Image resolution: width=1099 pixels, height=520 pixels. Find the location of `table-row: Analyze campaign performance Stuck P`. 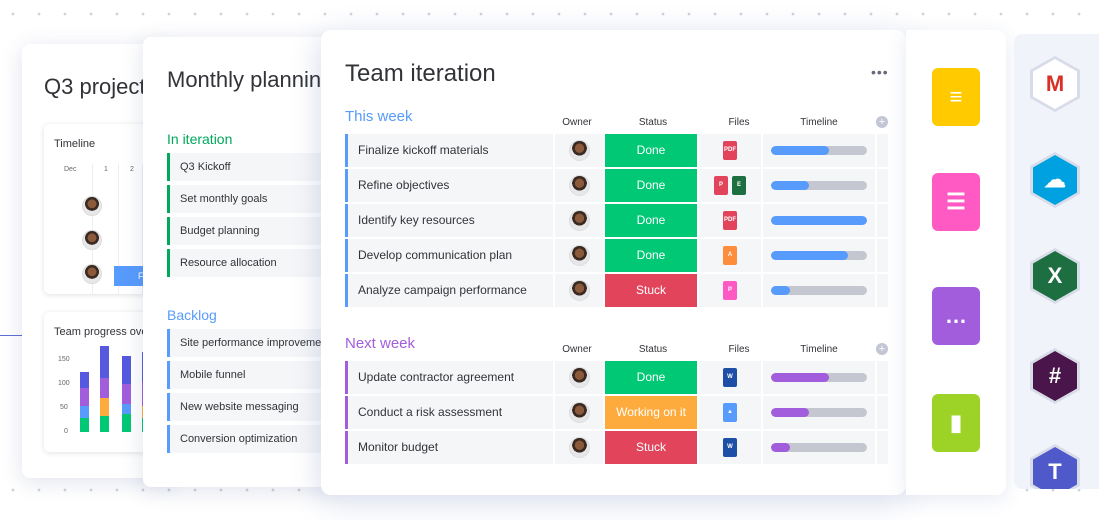

table-row: Analyze campaign performance Stuck P is located at coordinates (616, 290).